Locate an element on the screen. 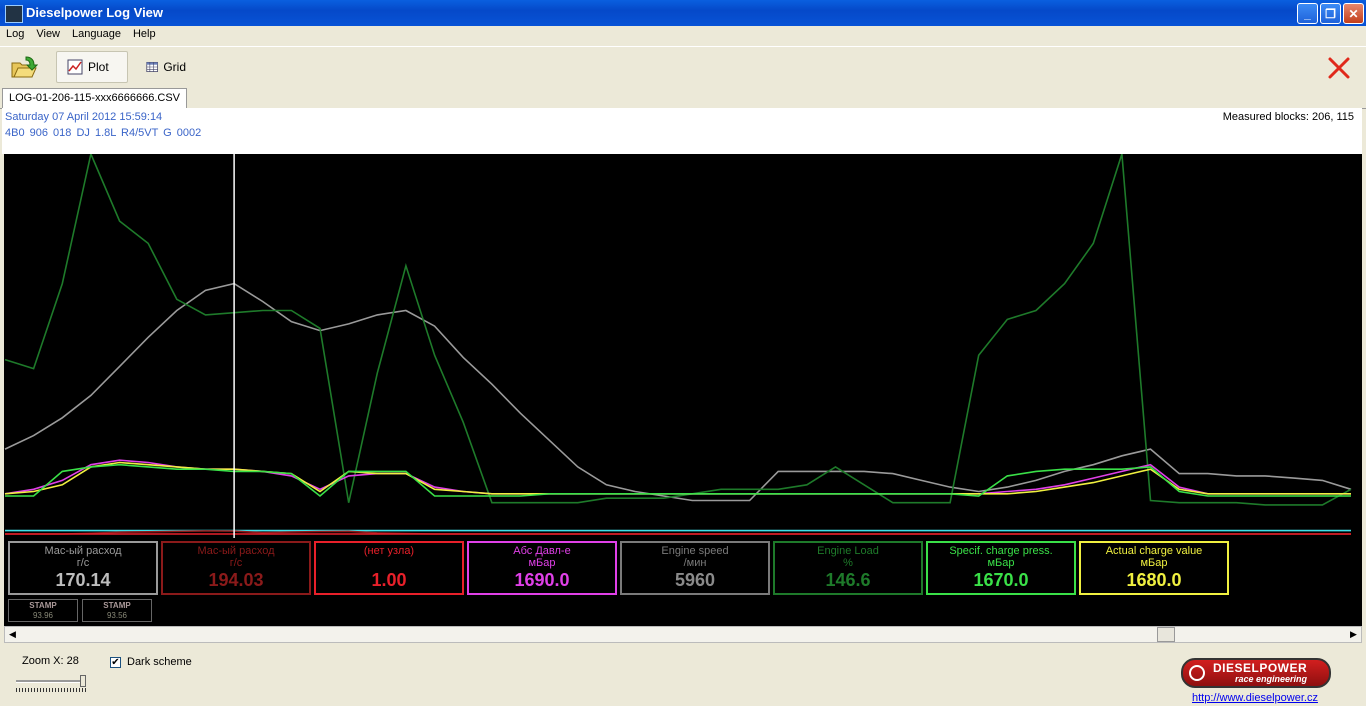  value-card: Абс Давл-е мБар 1690.0 is located at coordinates (542, 568).